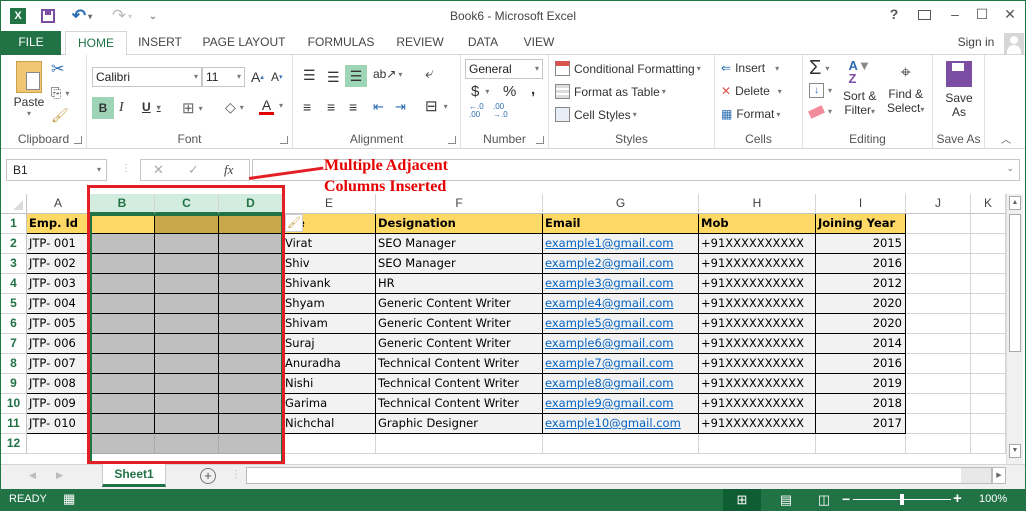 This screenshot has width=1026, height=511. I want to click on column-header-i: I, so click(861, 204).